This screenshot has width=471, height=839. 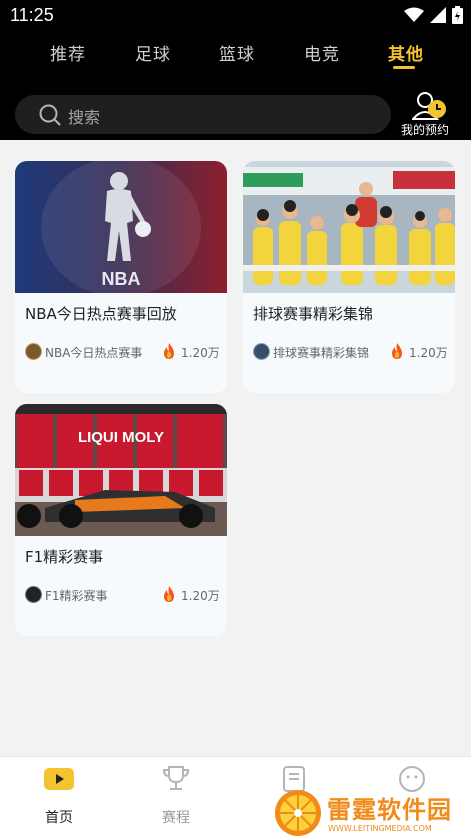 I want to click on thumbnail-text: NBA, so click(x=121, y=279).